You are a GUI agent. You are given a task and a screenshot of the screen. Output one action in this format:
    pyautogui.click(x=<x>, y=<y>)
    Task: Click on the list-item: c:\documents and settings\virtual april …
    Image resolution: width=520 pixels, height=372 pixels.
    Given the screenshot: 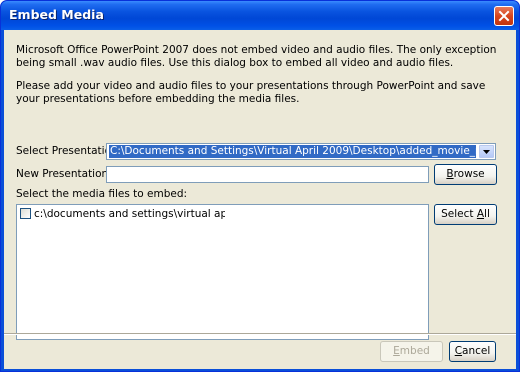 What is the action you would take?
    pyautogui.click(x=122, y=214)
    